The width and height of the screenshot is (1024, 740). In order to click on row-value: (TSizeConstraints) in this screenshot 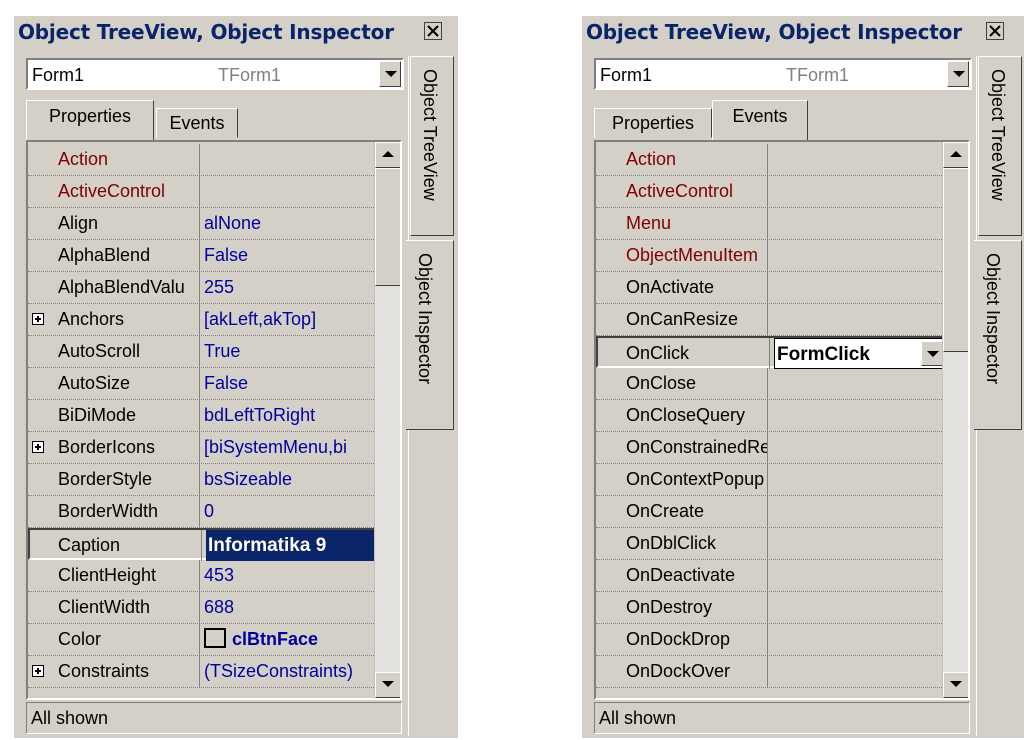, I will do `click(290, 671)`.